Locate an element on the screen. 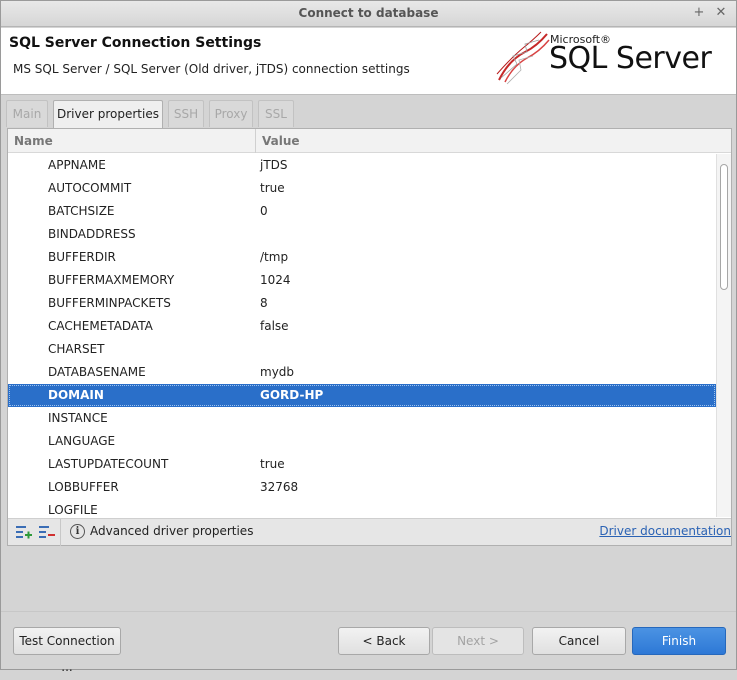 This screenshot has width=737, height=680. advanced-properties-label: Advanced driver properties is located at coordinates (172, 531).